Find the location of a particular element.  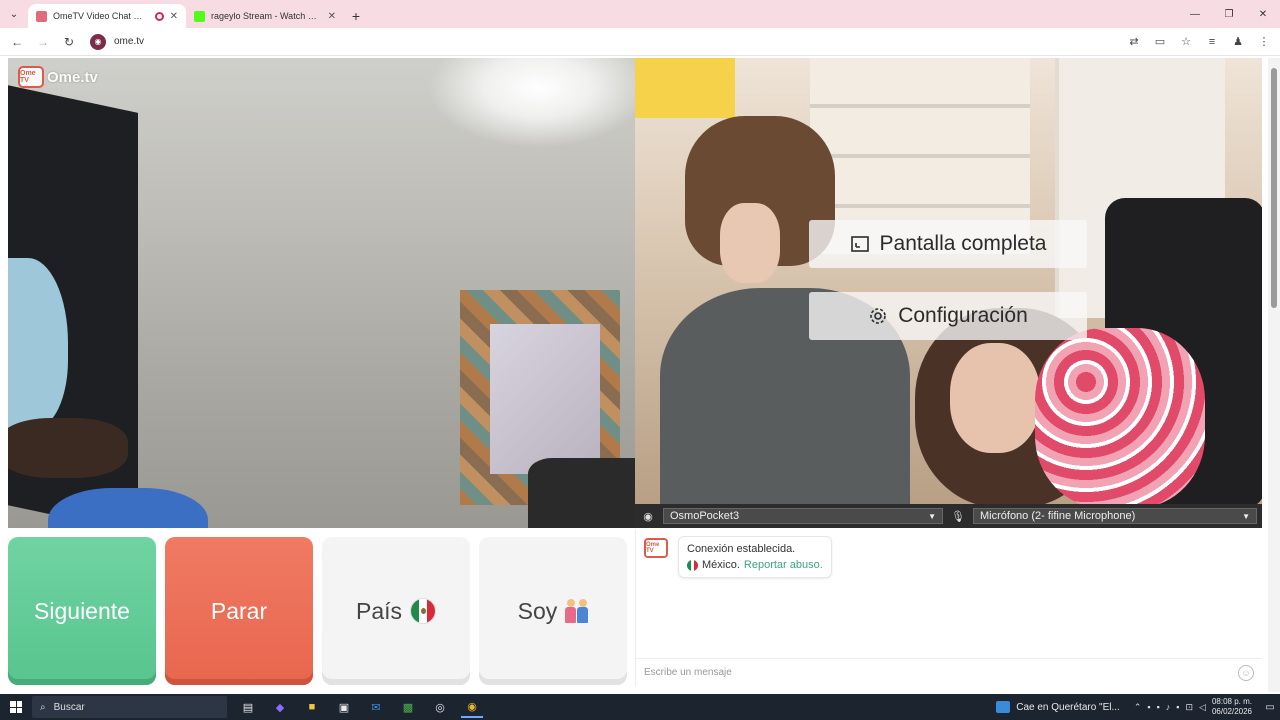

system-tray: ⌃ ▪ ▪ ♪ ▪ ⊡ ◁ is located at coordinates (1170, 707).